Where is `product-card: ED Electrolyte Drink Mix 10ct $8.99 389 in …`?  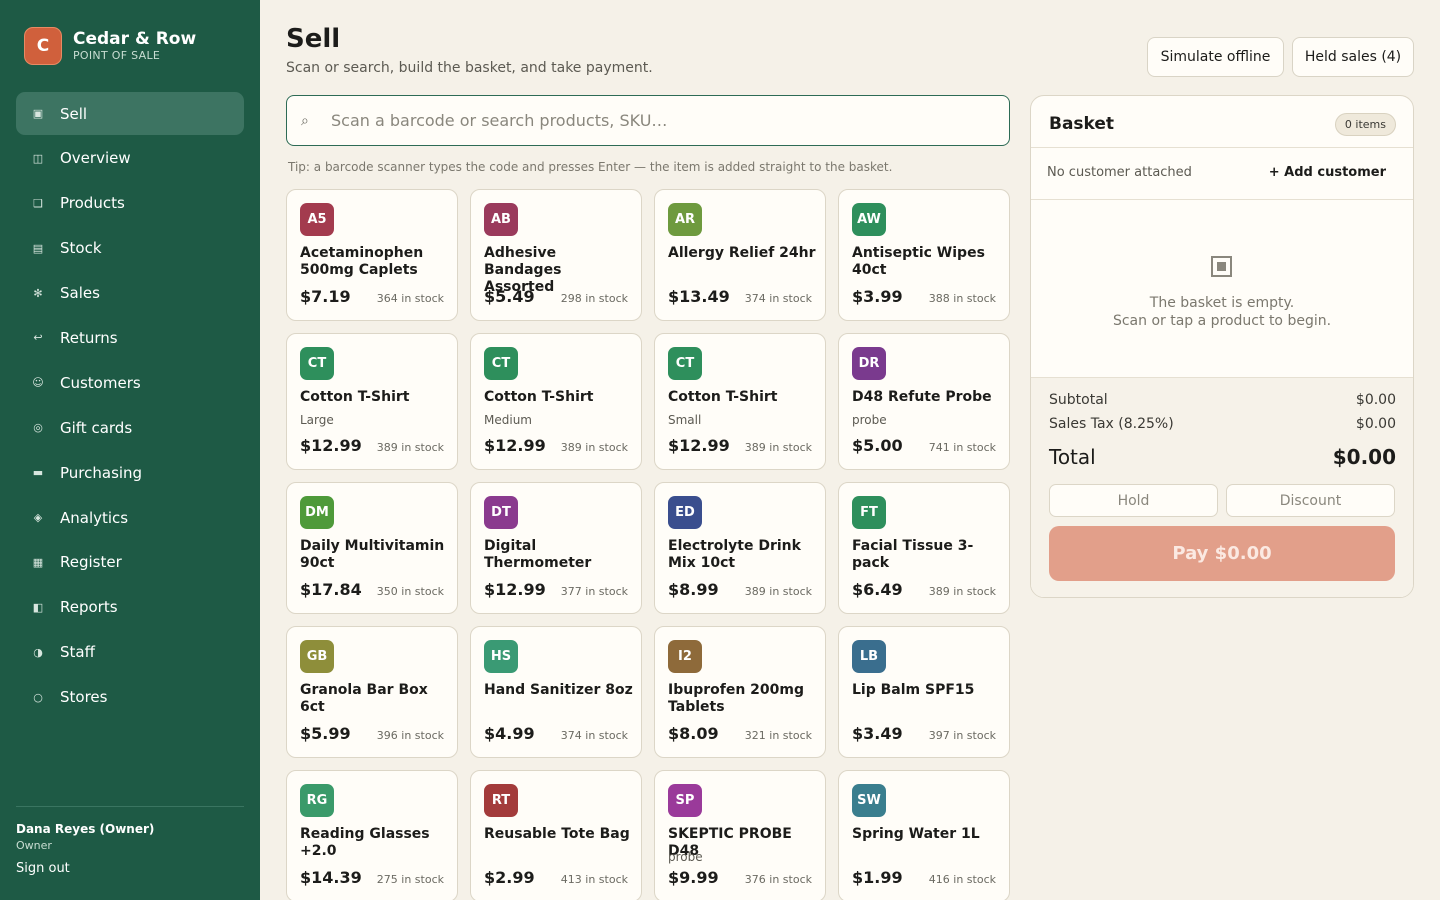
product-card: ED Electrolyte Drink Mix 10ct $8.99 389 in … is located at coordinates (740, 548).